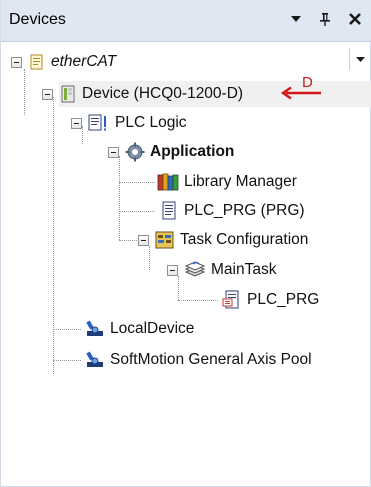 This screenshot has width=371, height=487. I want to click on tree-item-maintask-plc-prg: PLC_PRG, so click(270, 300).